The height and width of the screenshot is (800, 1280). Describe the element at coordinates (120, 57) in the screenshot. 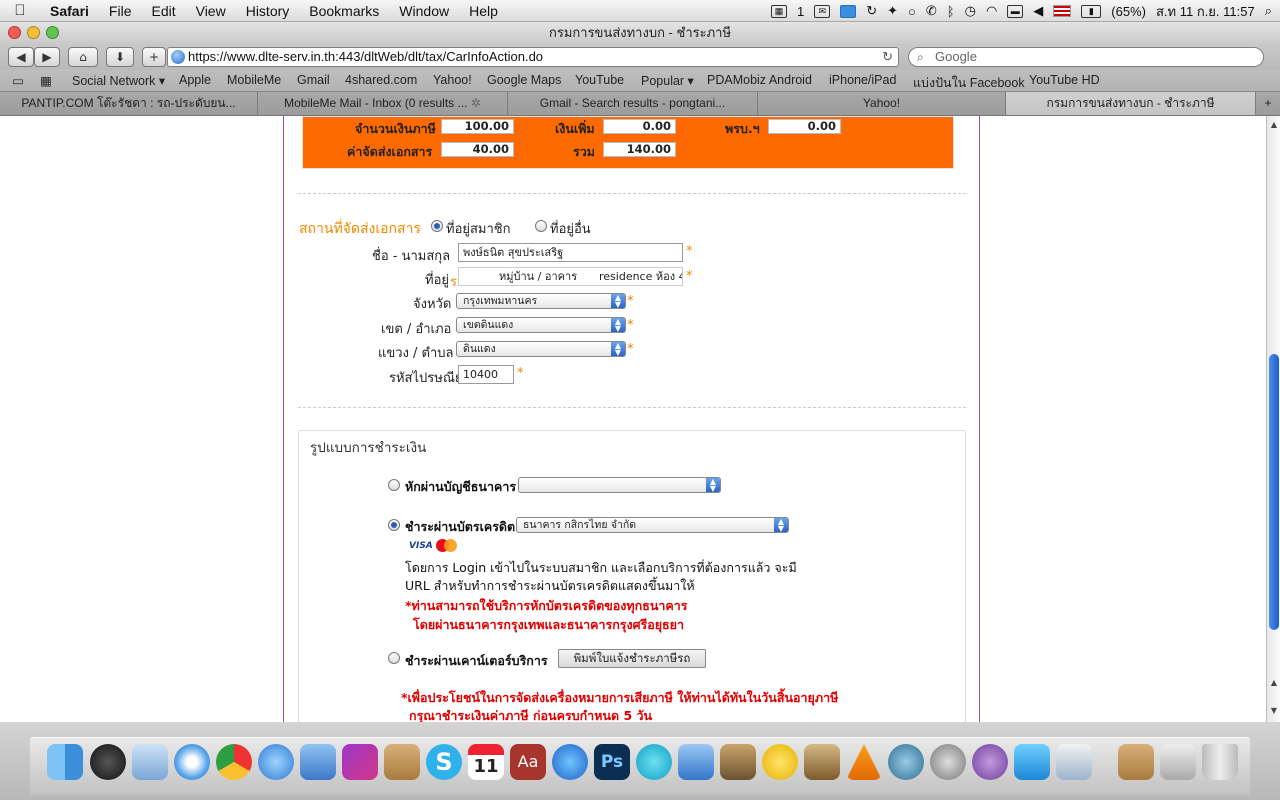

I see `downloads-button: ⬇` at that location.